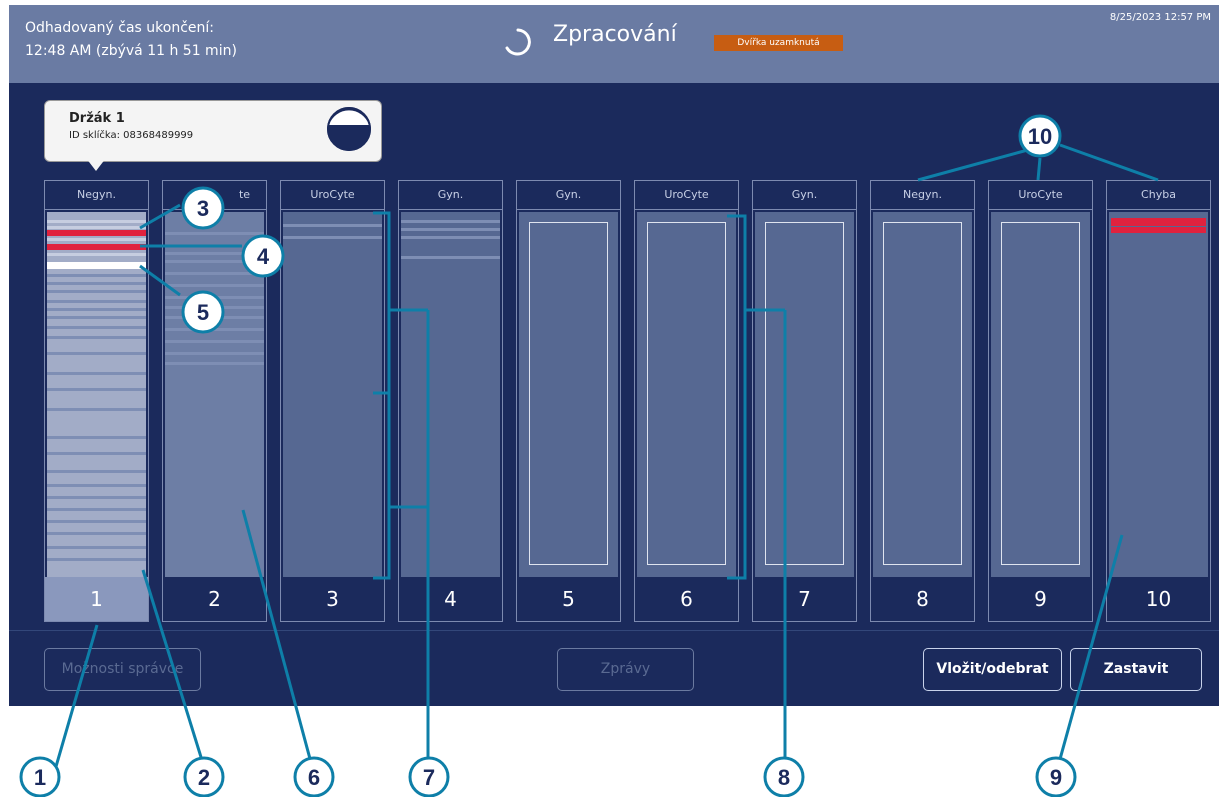 This screenshot has height=797, width=1228. What do you see at coordinates (314, 777) in the screenshot?
I see `callout-6: 6` at bounding box center [314, 777].